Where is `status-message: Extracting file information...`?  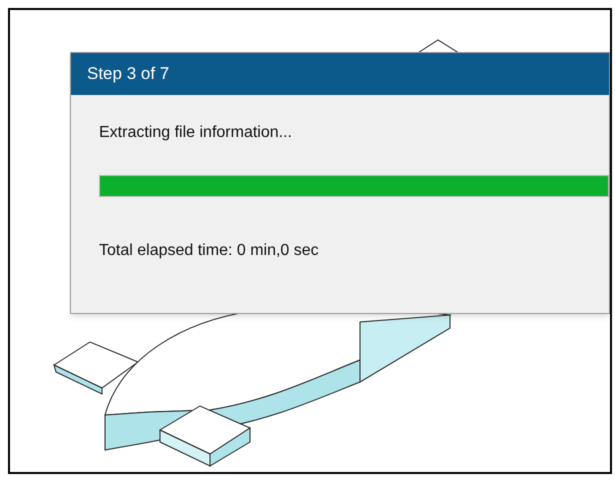 status-message: Extracting file information... is located at coordinates (196, 133).